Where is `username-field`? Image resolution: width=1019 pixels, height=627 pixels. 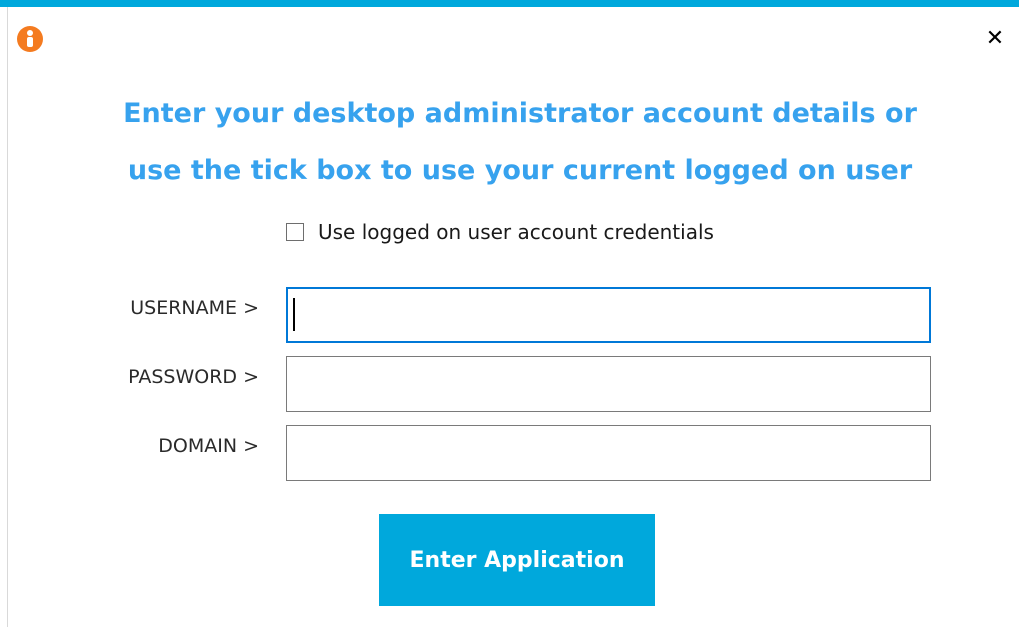 username-field is located at coordinates (608, 315).